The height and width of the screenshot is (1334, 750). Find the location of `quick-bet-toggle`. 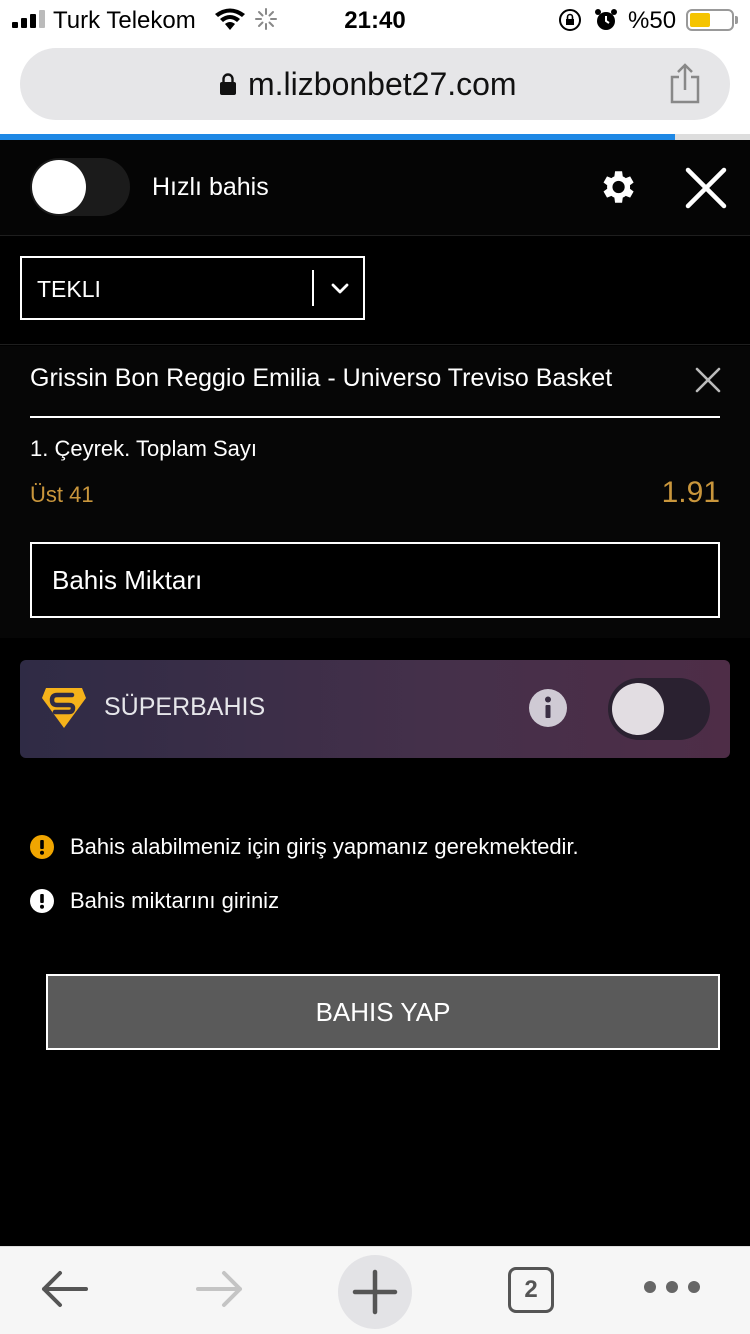

quick-bet-toggle is located at coordinates (80, 187).